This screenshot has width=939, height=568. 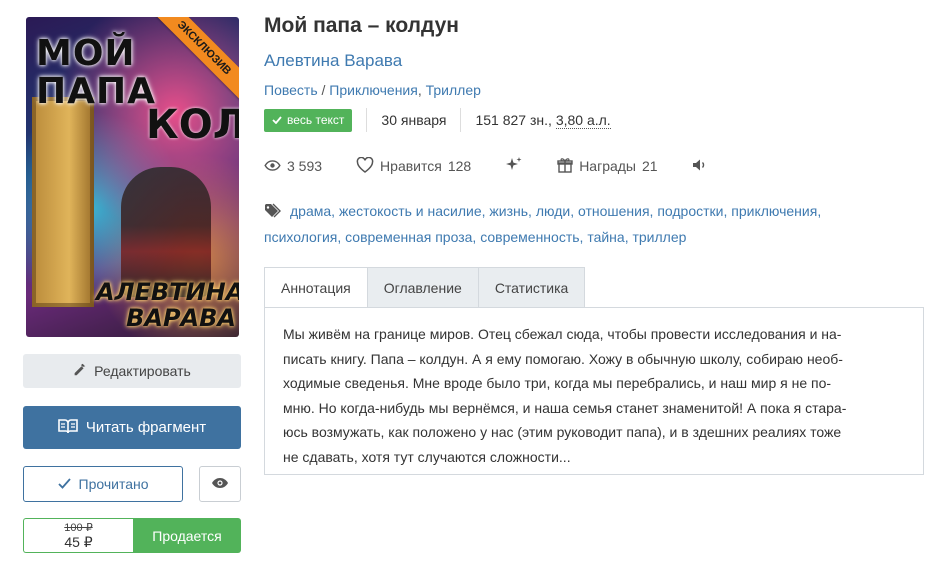 I want to click on likes-count: 128, so click(x=459, y=166).